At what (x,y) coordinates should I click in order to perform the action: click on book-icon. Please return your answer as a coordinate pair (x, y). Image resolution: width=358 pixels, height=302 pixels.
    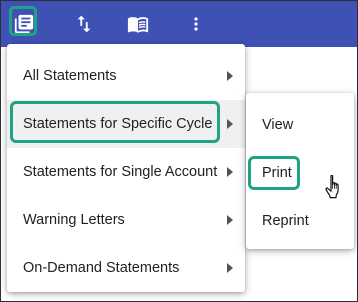
    Looking at the image, I should click on (138, 24).